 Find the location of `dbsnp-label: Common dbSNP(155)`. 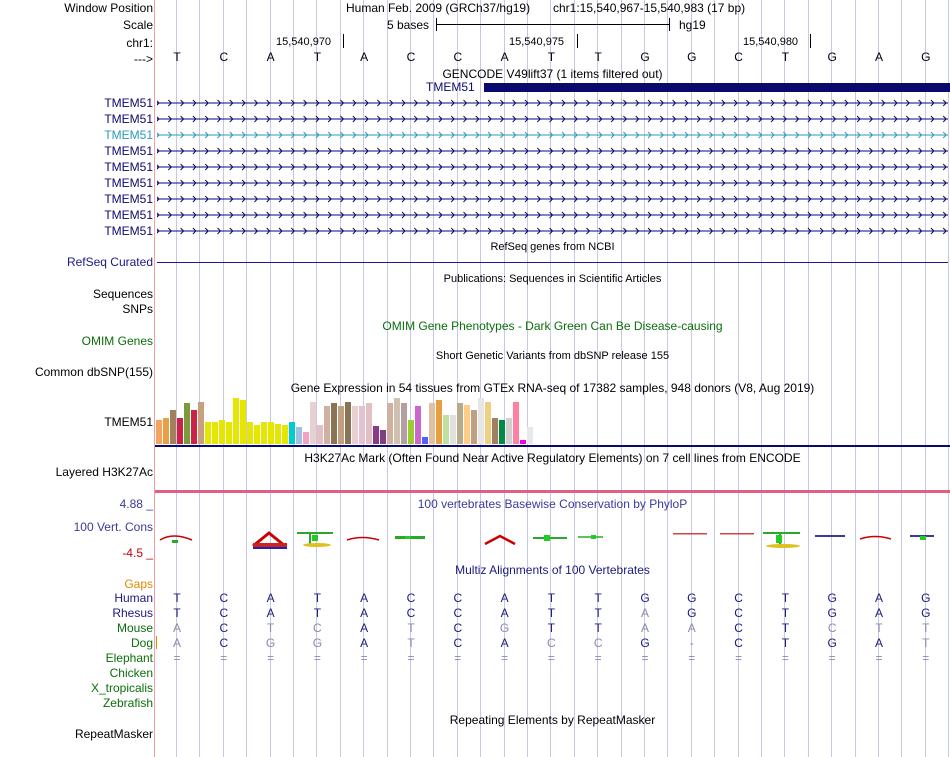

dbsnp-label: Common dbSNP(155) is located at coordinates (94, 372).